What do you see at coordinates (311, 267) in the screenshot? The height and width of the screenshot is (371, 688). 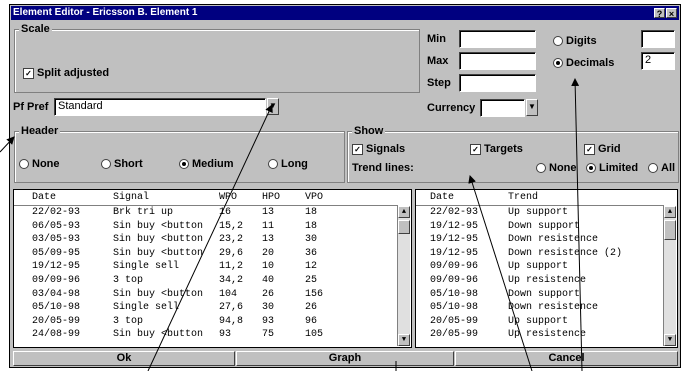 I see `table-cell: 12` at bounding box center [311, 267].